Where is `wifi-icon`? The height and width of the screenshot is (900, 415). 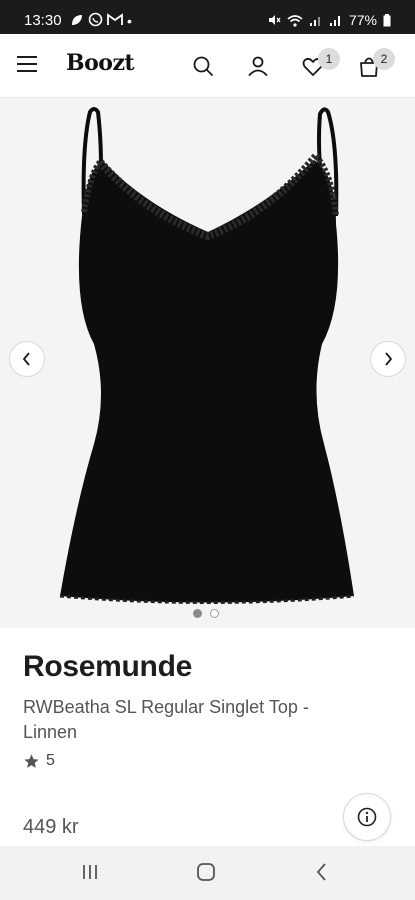 wifi-icon is located at coordinates (295, 20).